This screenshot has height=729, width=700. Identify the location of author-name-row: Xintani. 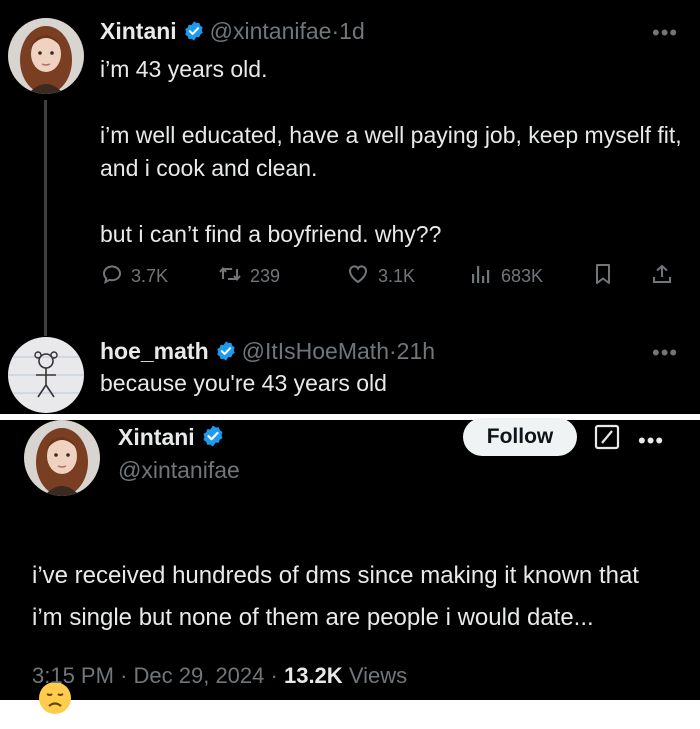
(174, 438).